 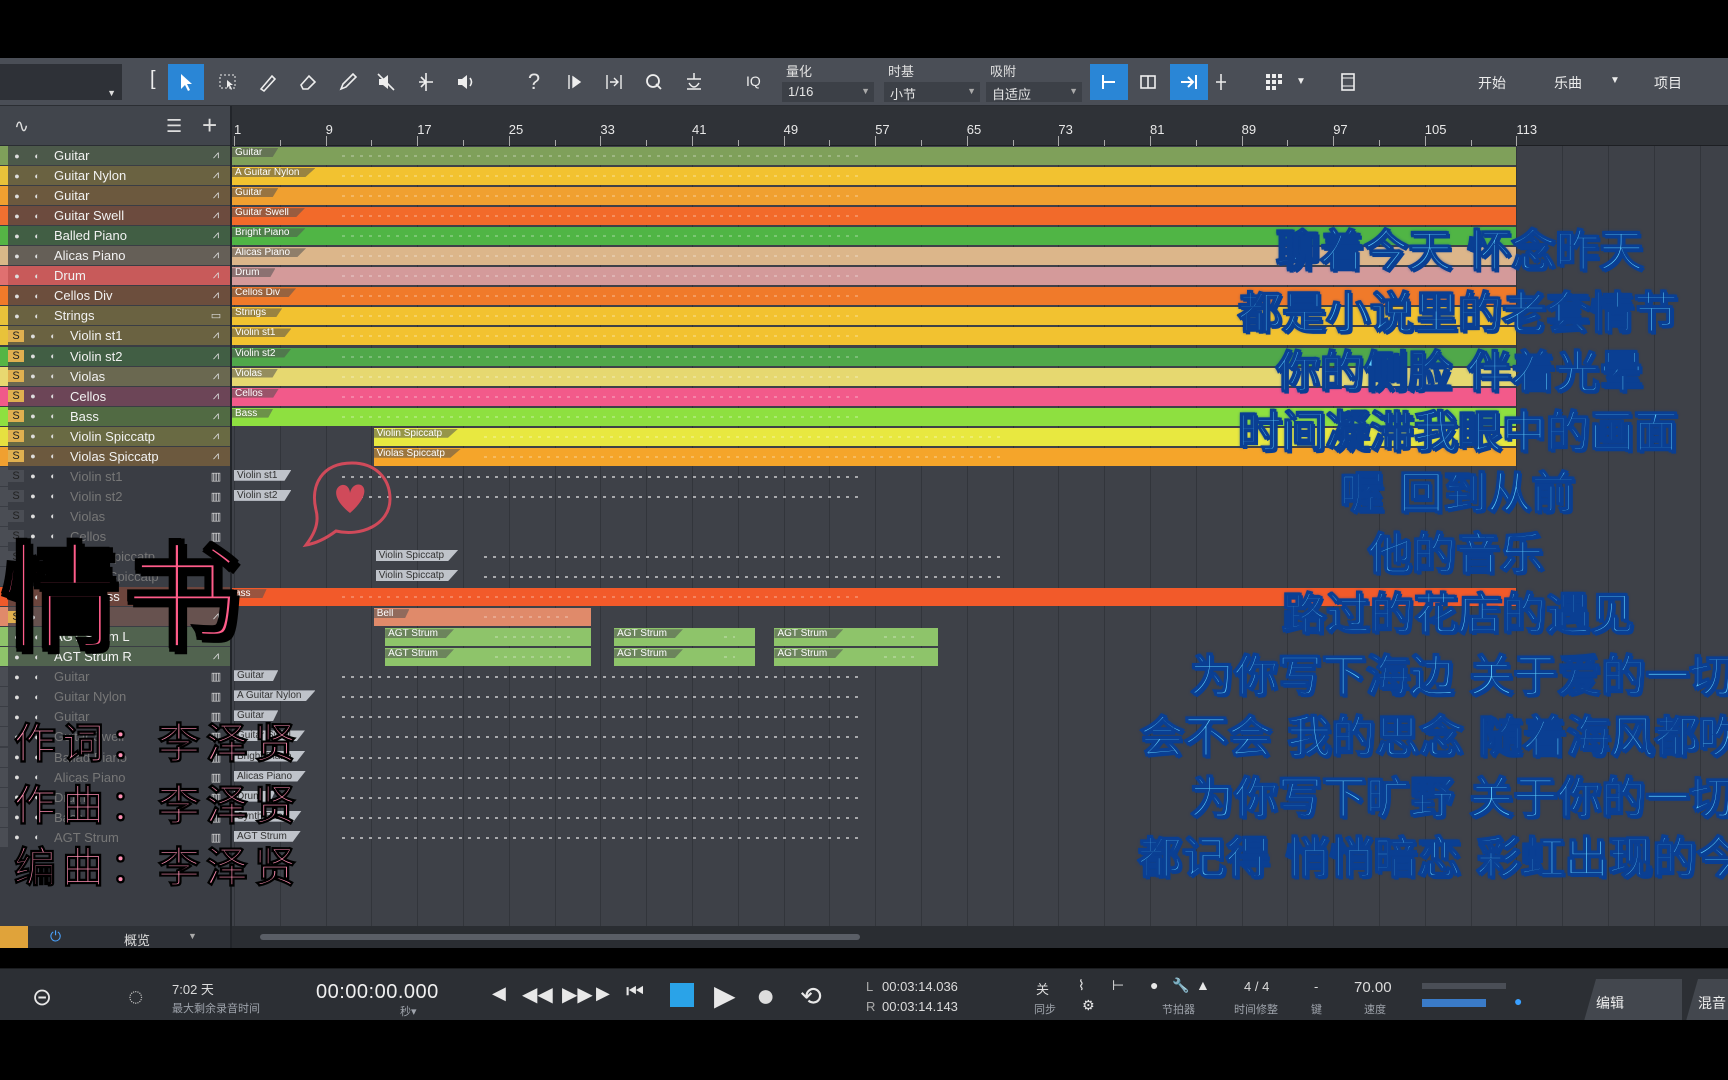 I want to click on help-button: ?, so click(x=534, y=82).